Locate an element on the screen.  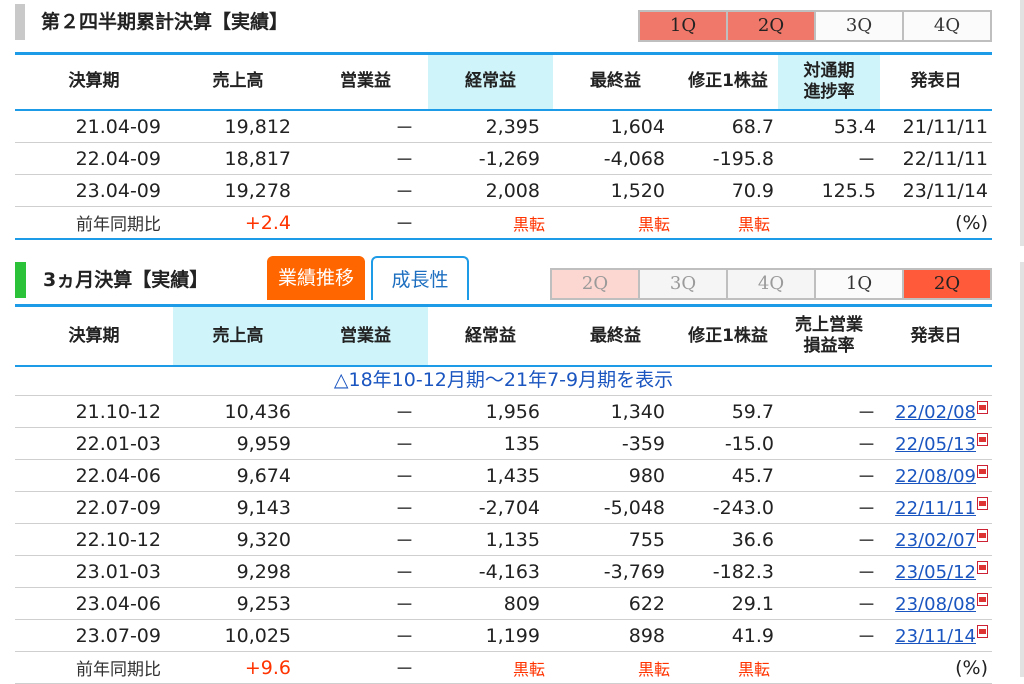
net-cell: 1,604 is located at coordinates (637, 126).